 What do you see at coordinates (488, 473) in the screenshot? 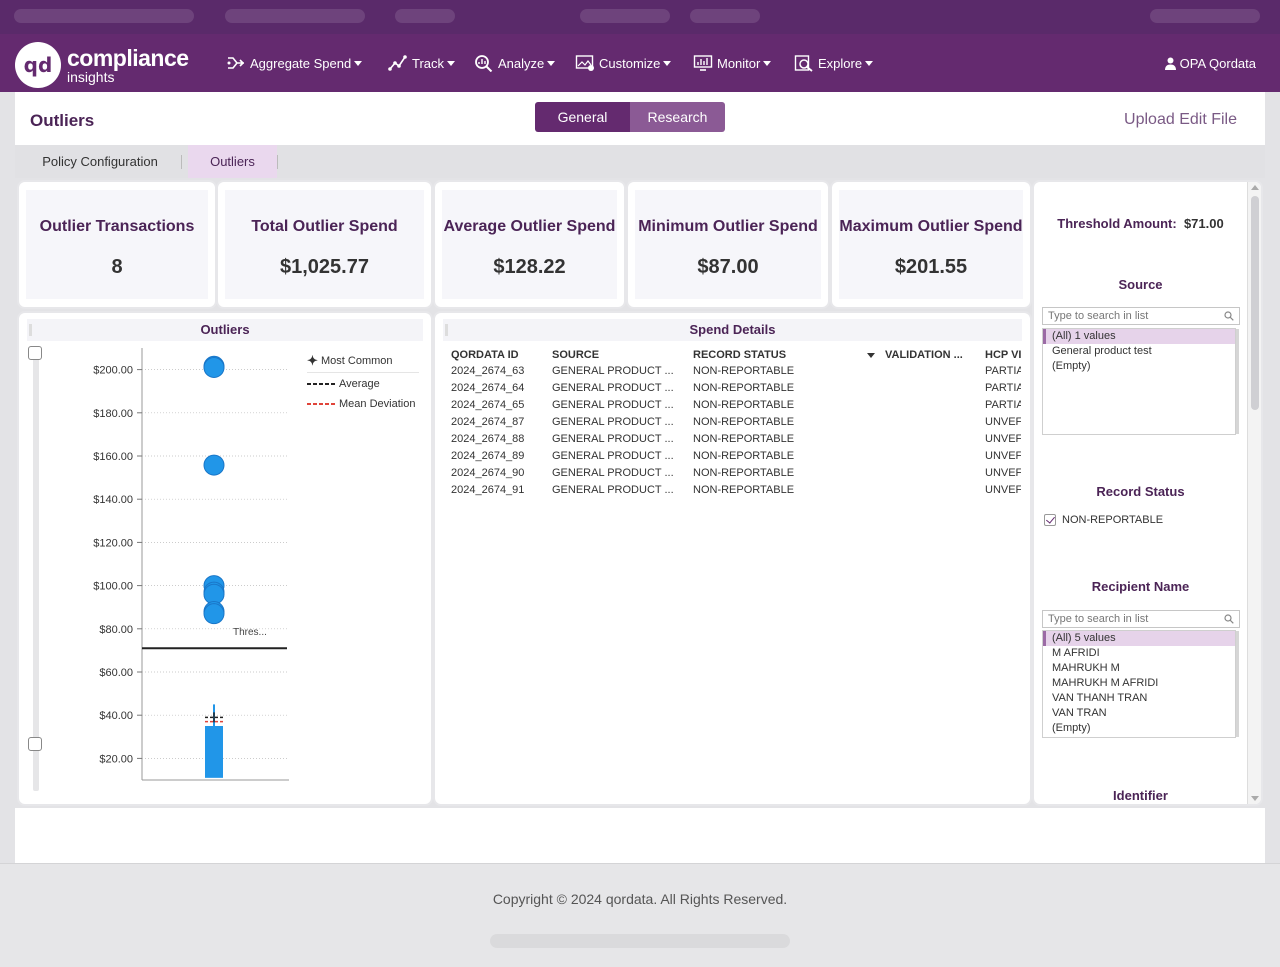
I see `cell-qordata-id: 2024_2674_90` at bounding box center [488, 473].